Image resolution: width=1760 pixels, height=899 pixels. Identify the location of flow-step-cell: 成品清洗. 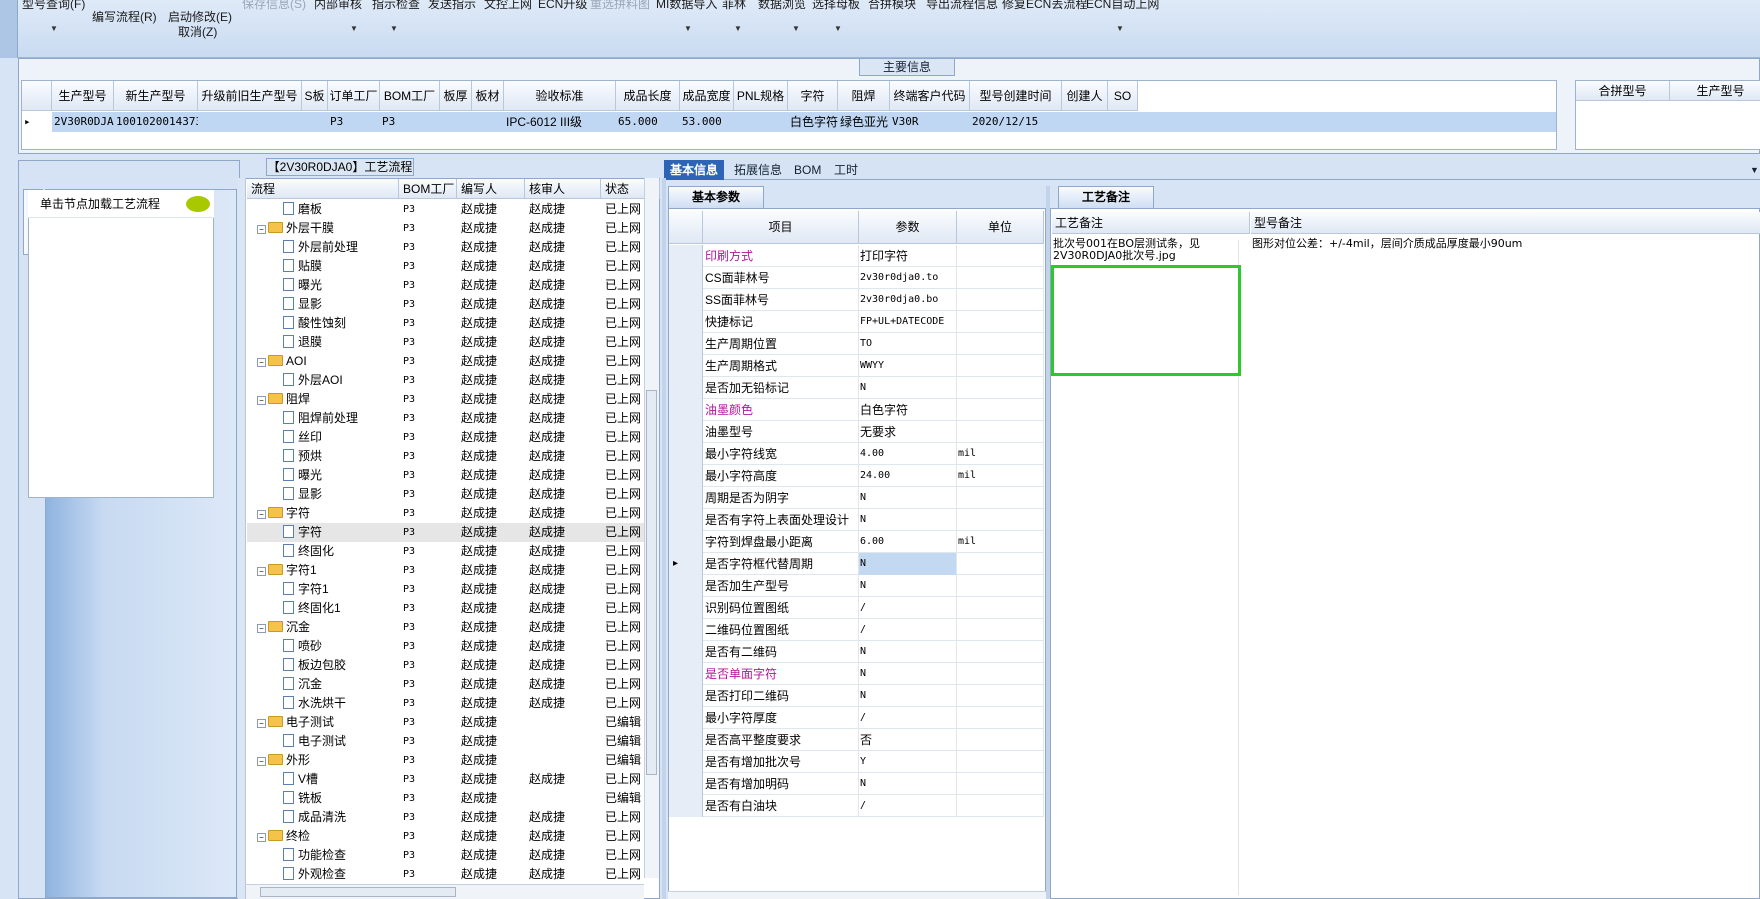
(341, 817).